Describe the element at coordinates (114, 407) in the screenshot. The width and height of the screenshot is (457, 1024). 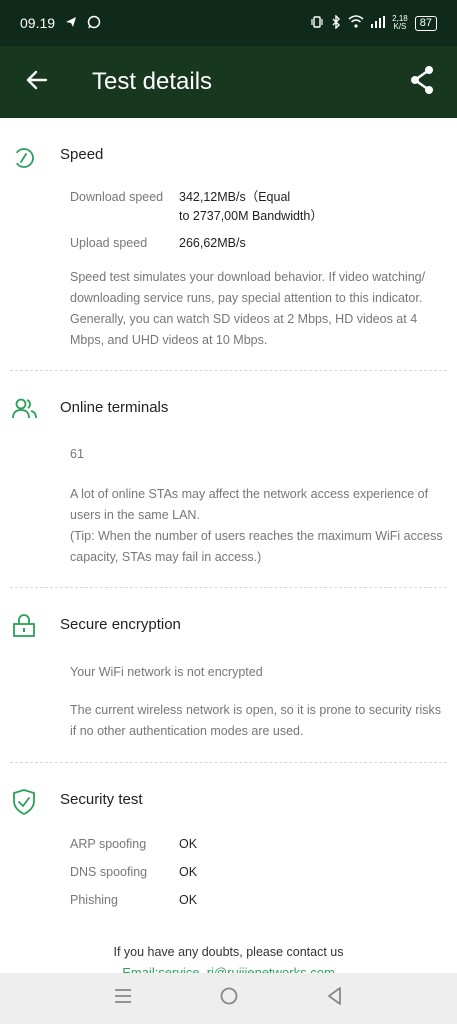
I see `online-terminals-title: Online terminals` at that location.